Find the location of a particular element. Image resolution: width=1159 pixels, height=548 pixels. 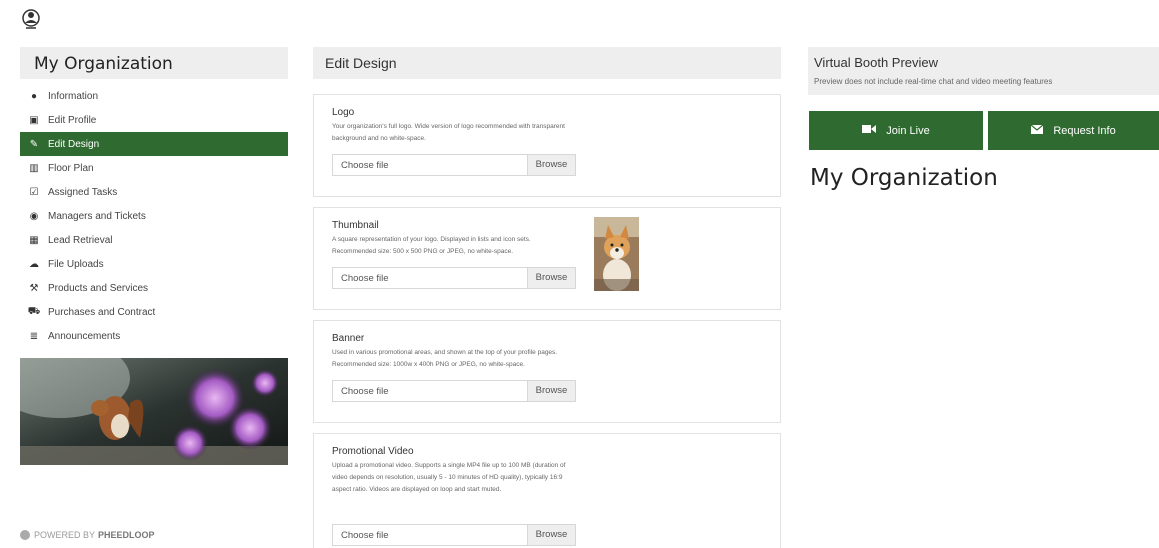

powered-brand: PHEEDLOOP is located at coordinates (126, 535).